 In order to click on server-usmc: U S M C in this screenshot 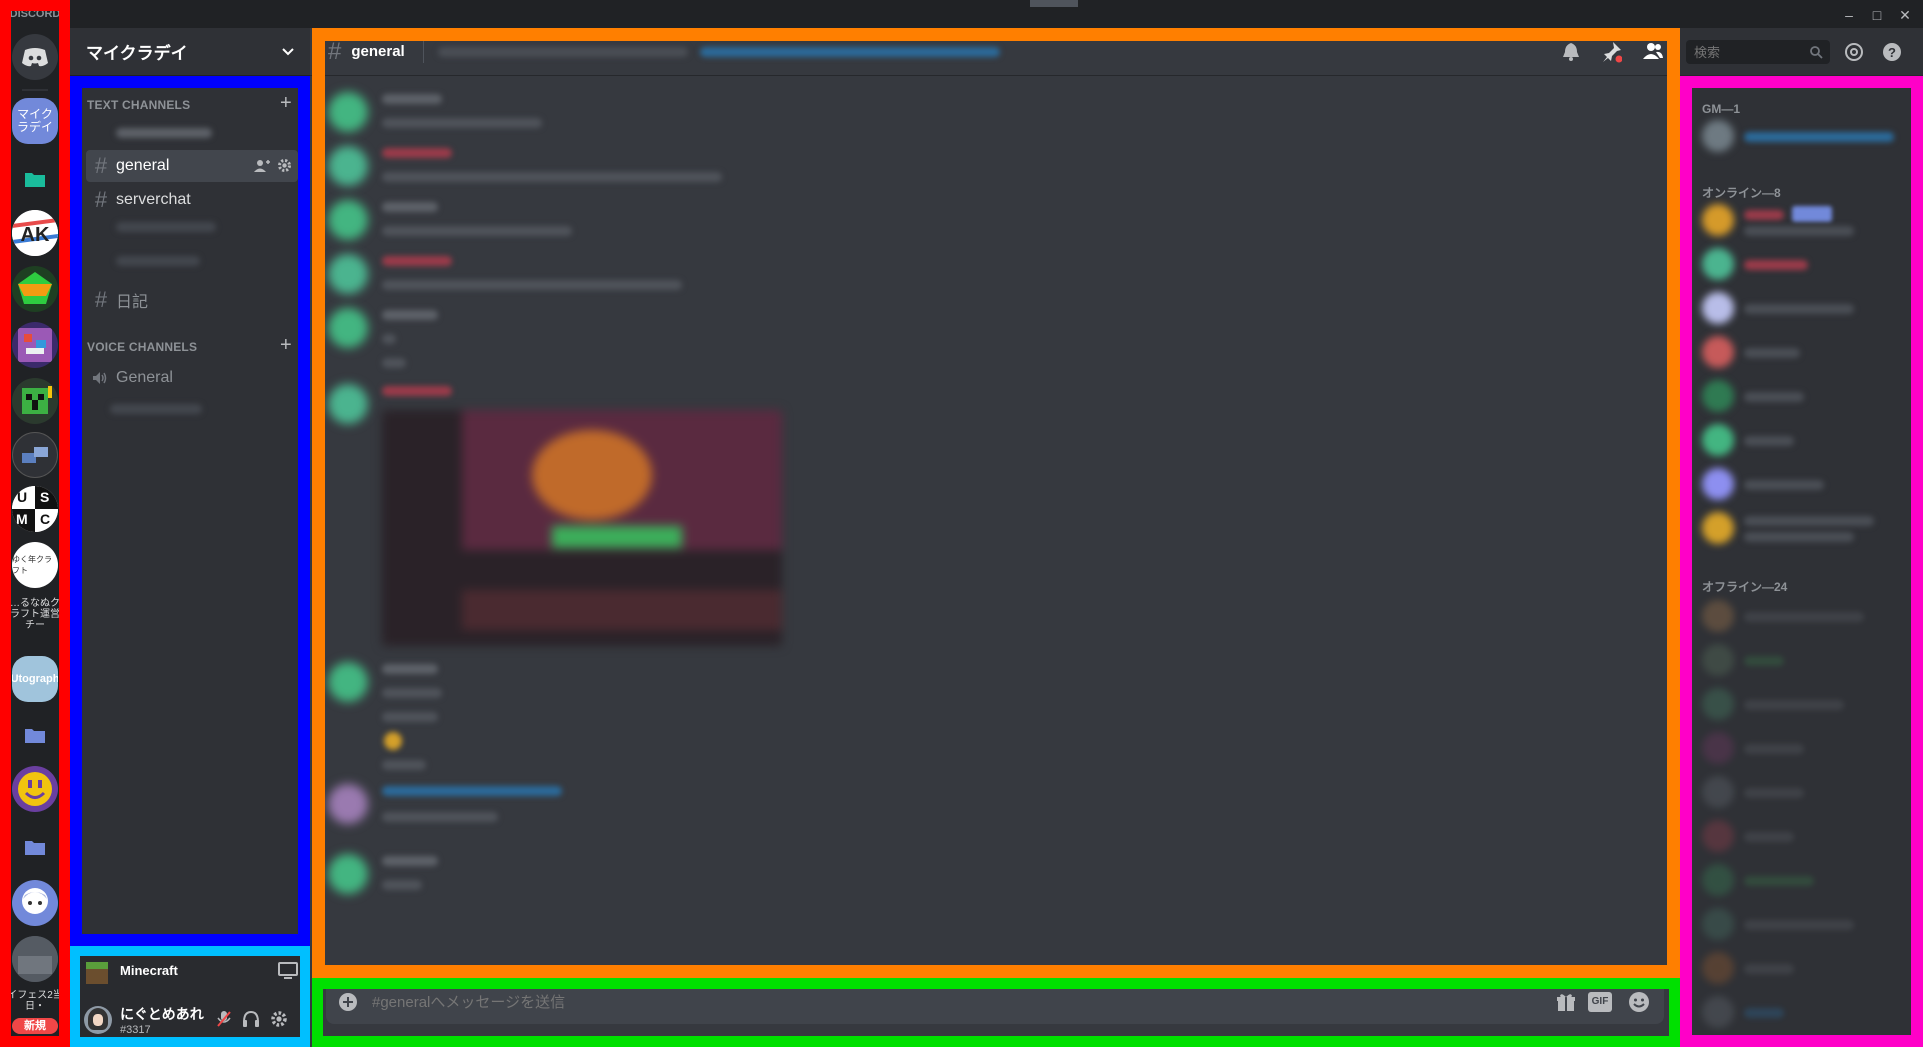, I will do `click(35, 509)`.